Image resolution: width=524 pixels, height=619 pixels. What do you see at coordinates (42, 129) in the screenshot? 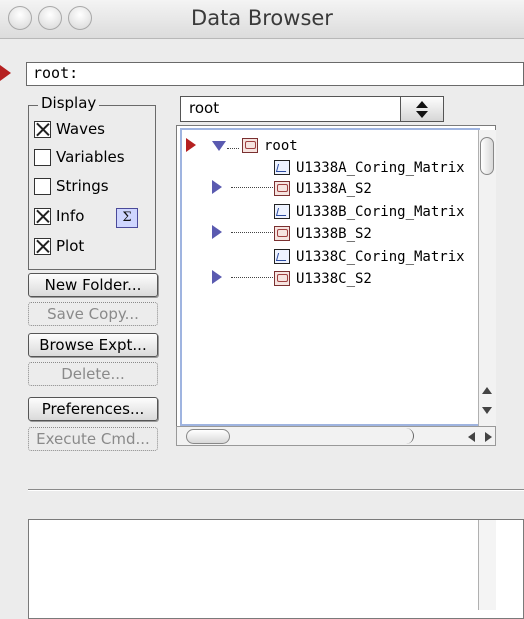
I see `waves-checkbox` at bounding box center [42, 129].